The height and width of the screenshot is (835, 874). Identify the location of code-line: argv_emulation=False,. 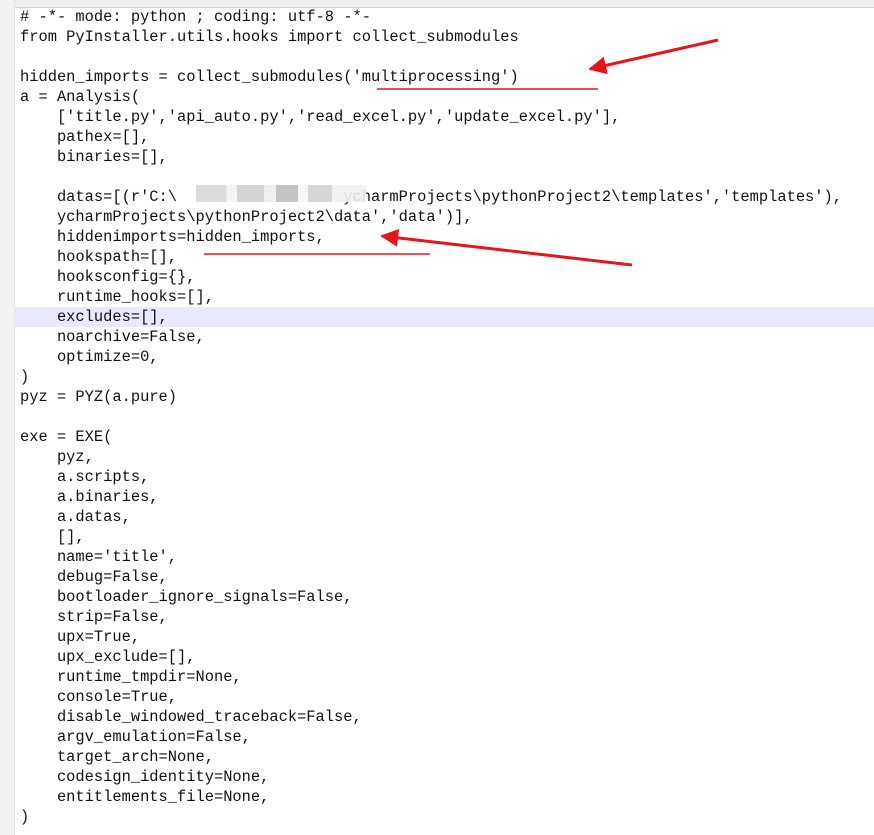
(135, 737).